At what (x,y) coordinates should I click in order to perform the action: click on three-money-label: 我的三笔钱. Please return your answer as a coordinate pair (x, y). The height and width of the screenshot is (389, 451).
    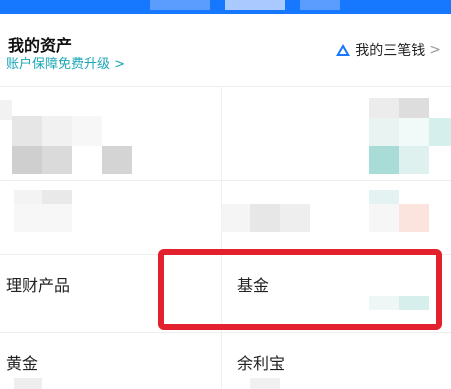
    Looking at the image, I should click on (390, 51).